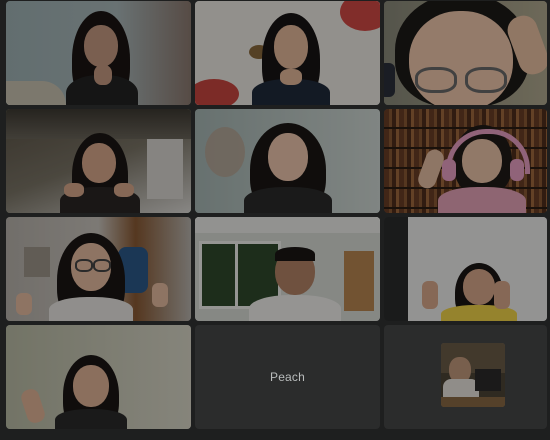 The image size is (550, 440). I want to click on participant-thumbnail, so click(473, 375).